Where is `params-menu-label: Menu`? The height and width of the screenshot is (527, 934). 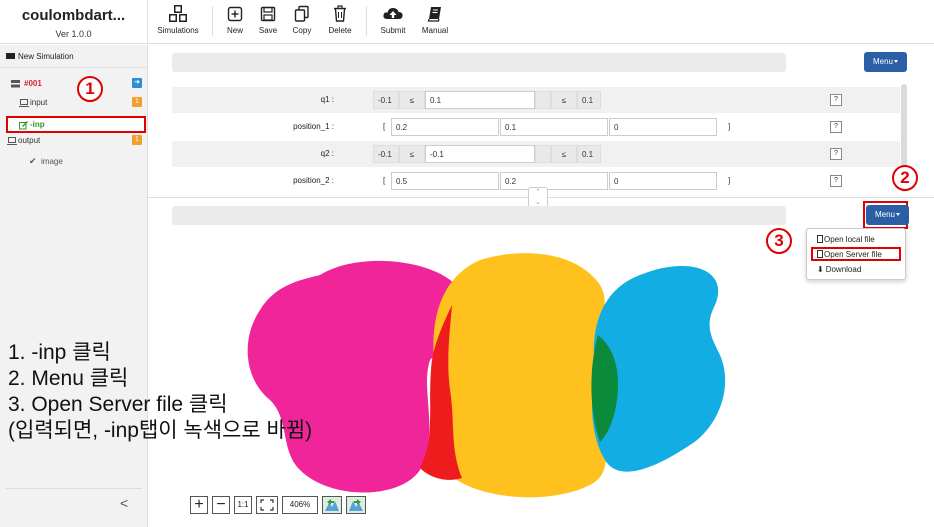
params-menu-label: Menu is located at coordinates (882, 61).